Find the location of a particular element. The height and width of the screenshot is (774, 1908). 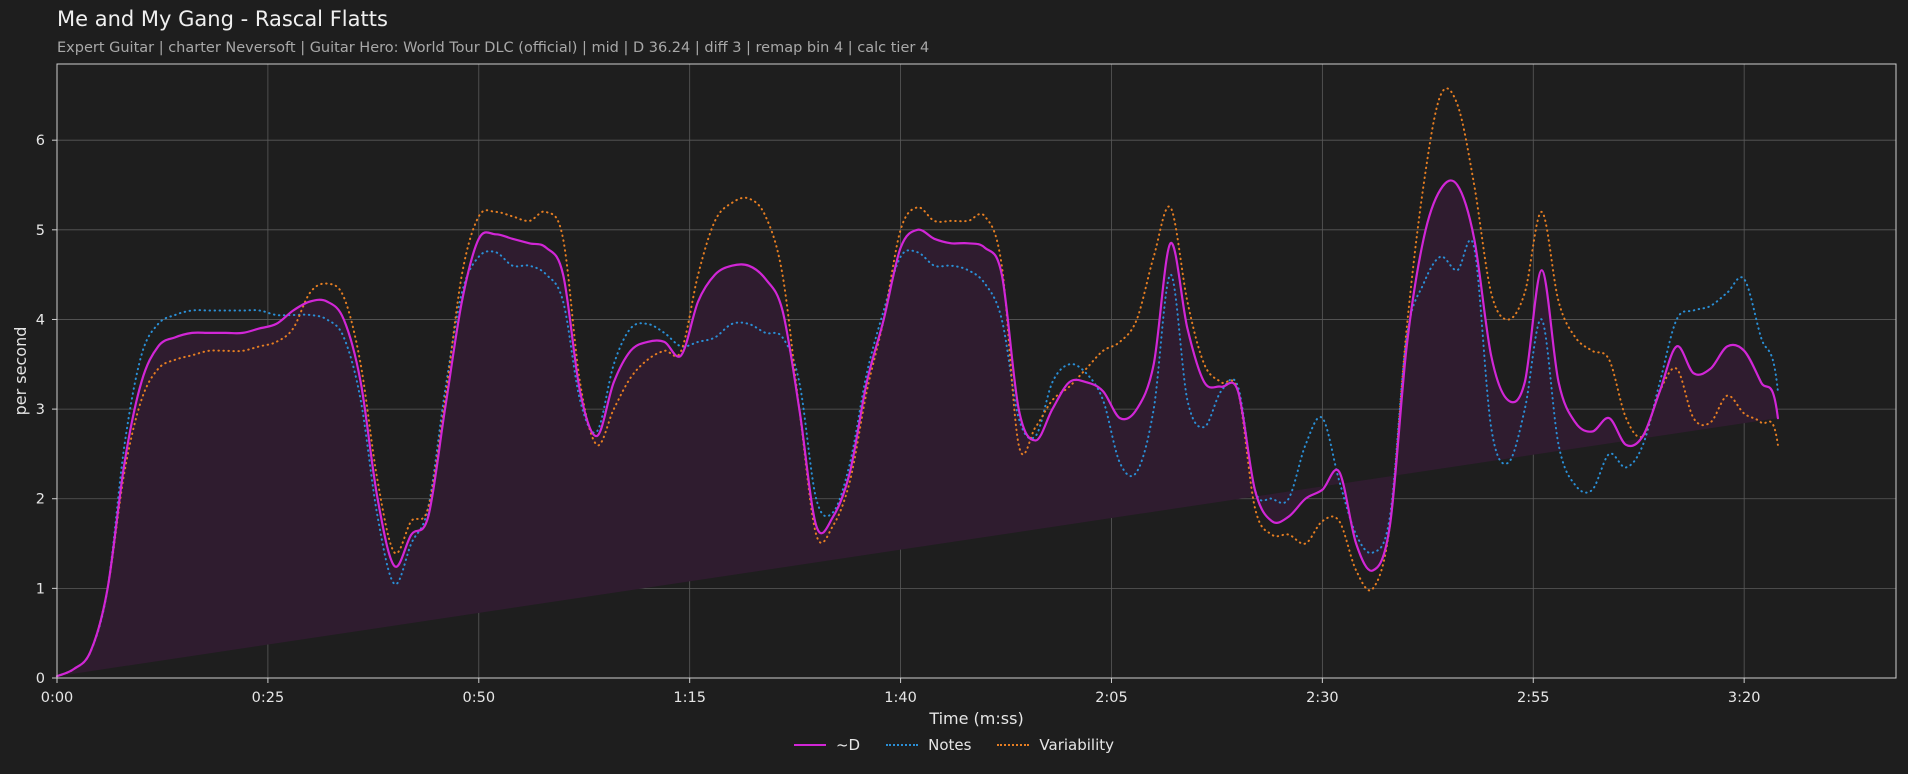

x-tick-label: 0:25 is located at coordinates (268, 698).